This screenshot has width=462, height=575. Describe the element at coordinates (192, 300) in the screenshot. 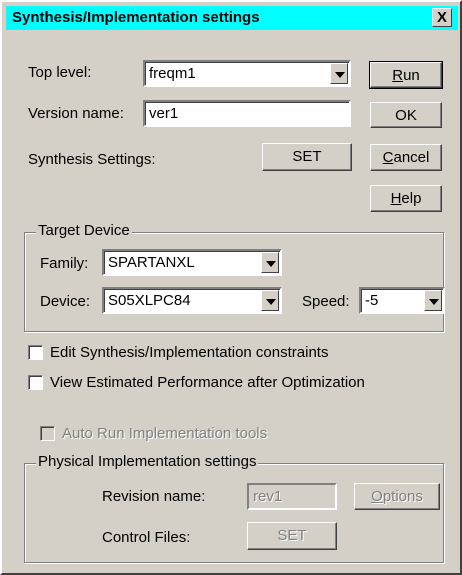

I see `device-combo: S05XLPC84` at that location.